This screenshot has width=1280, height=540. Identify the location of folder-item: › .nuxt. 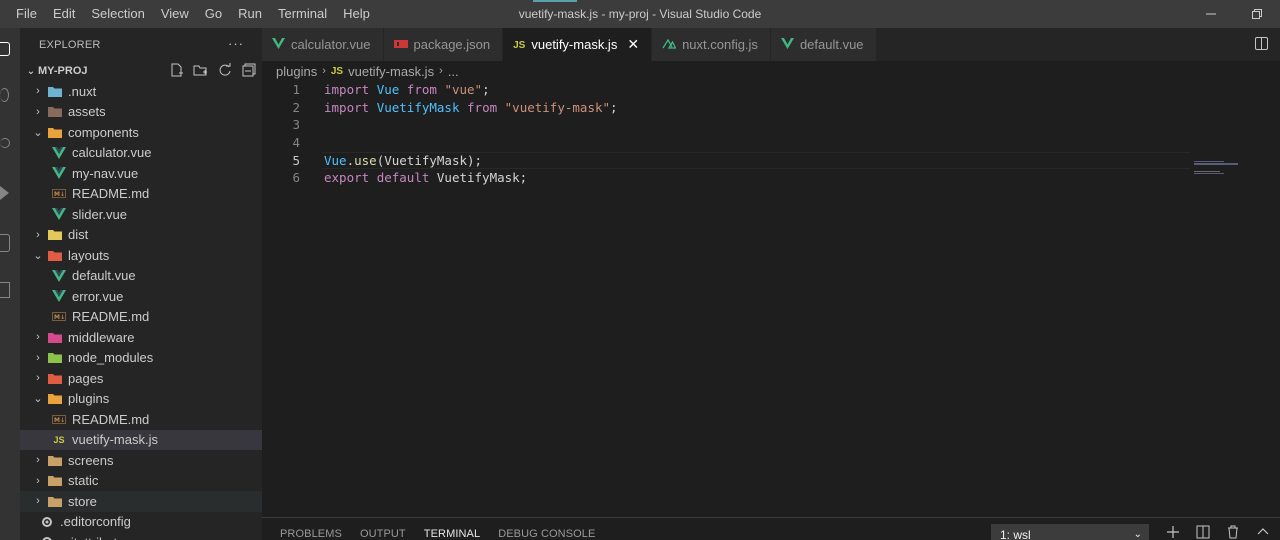
(141, 91).